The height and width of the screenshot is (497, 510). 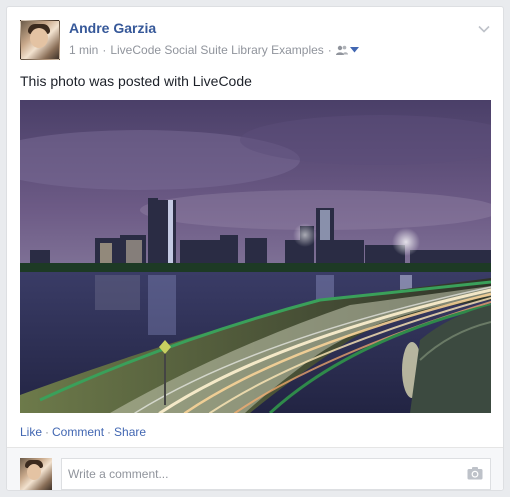 What do you see at coordinates (31, 432) in the screenshot?
I see `like-button: Like` at bounding box center [31, 432].